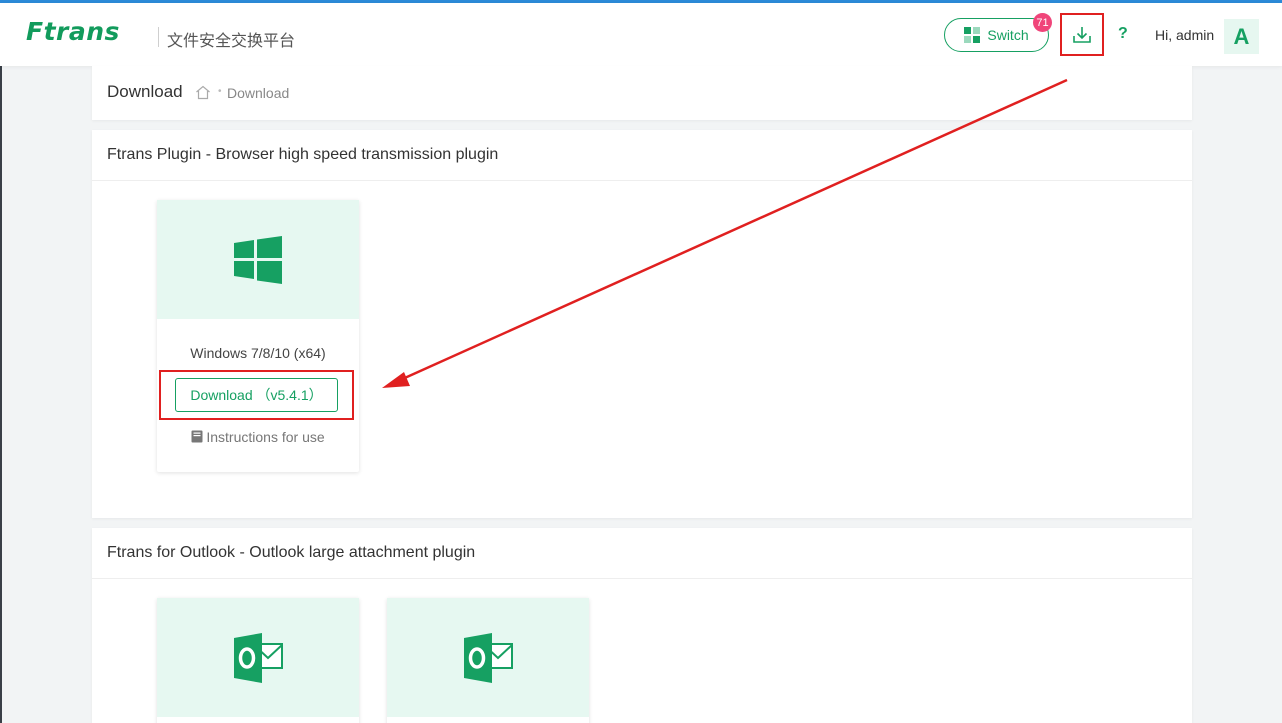  I want to click on instructions-link: Instructions for use, so click(258, 437).